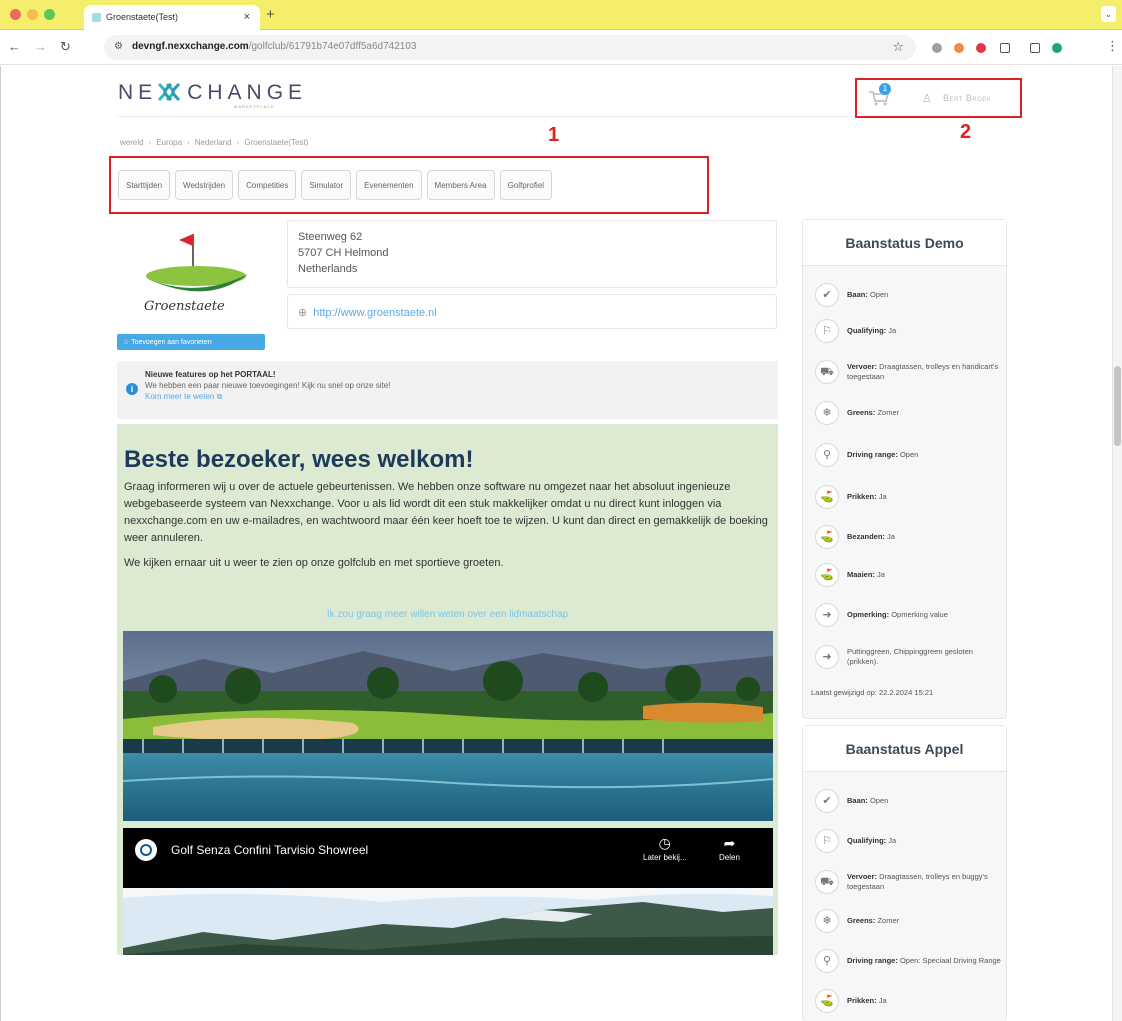  I want to click on browser-tab: Groenstaete(Test) ×, so click(172, 17).